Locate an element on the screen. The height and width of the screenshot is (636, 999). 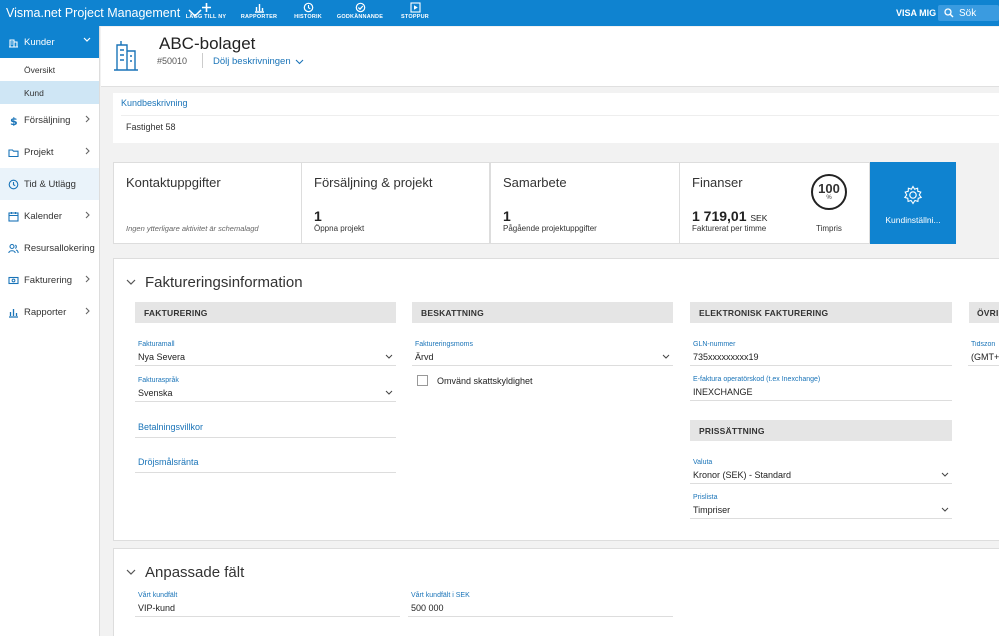
search-box: Sök is located at coordinates (968, 13).